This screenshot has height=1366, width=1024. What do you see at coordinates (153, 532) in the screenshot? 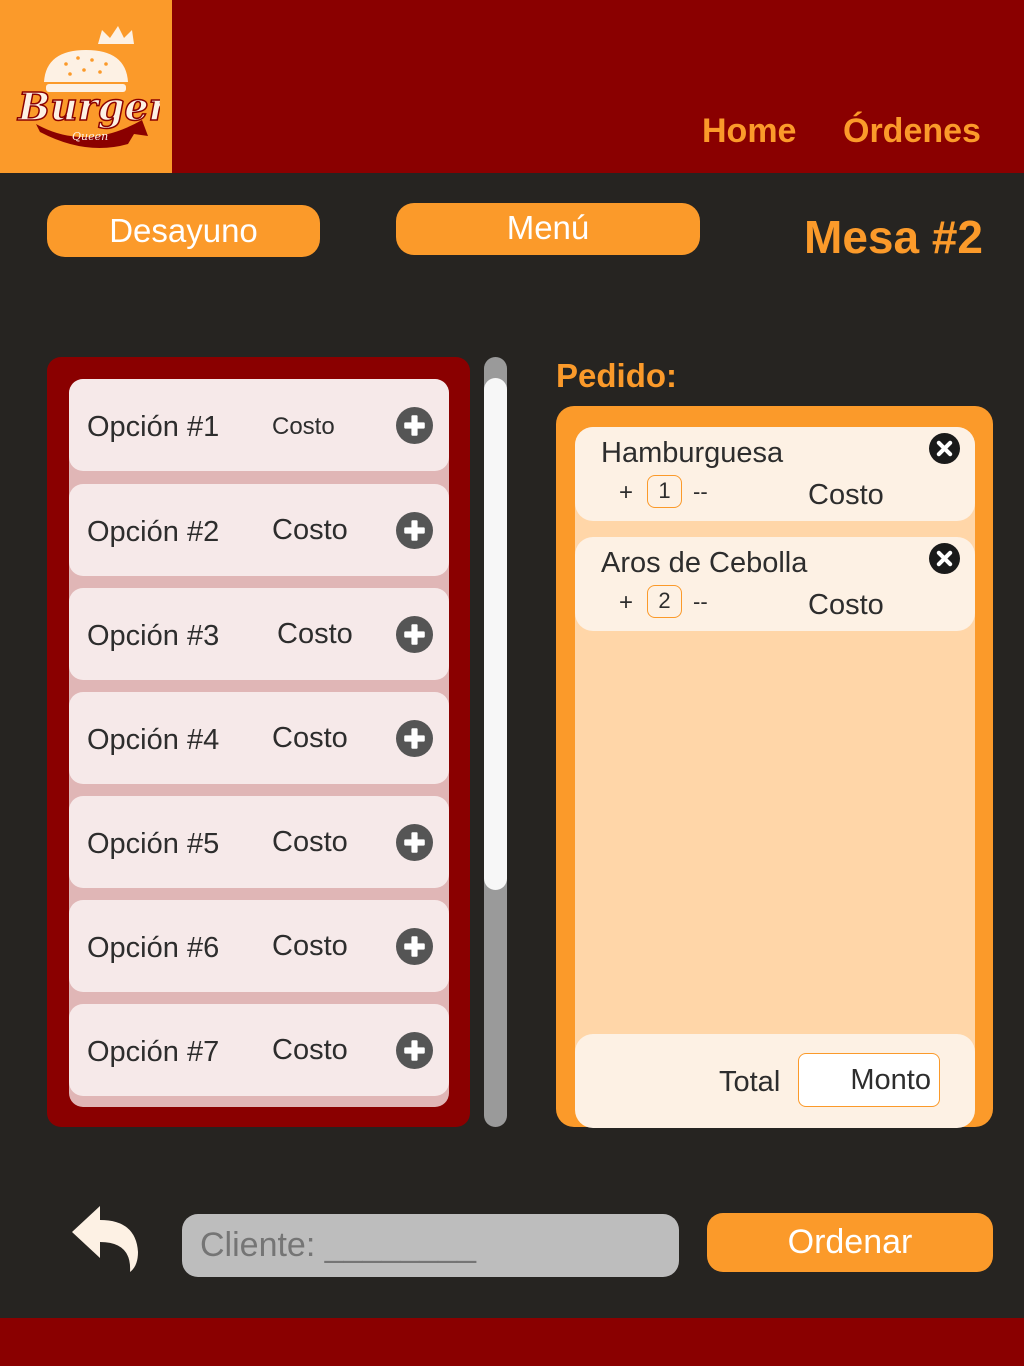
I see `menu-item-name: Opción #2` at bounding box center [153, 532].